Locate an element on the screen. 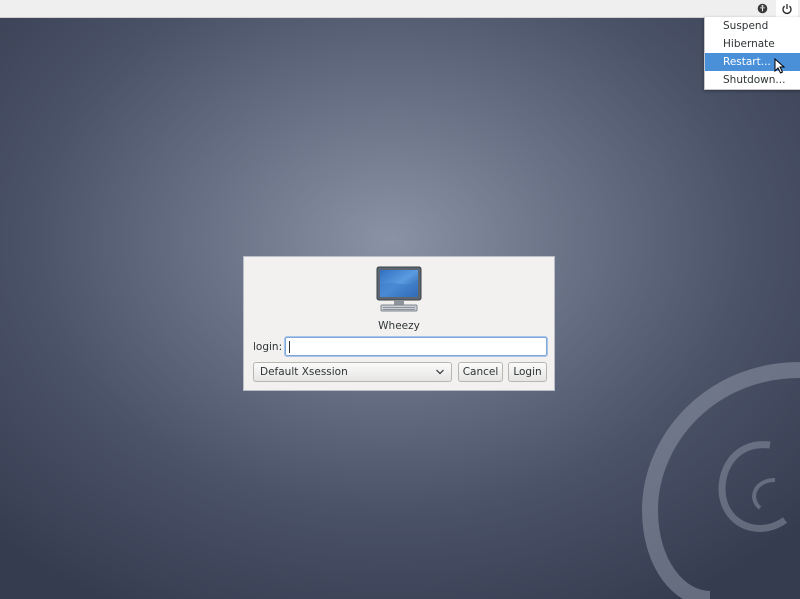 This screenshot has width=800, height=599. top-panel is located at coordinates (400, 9).